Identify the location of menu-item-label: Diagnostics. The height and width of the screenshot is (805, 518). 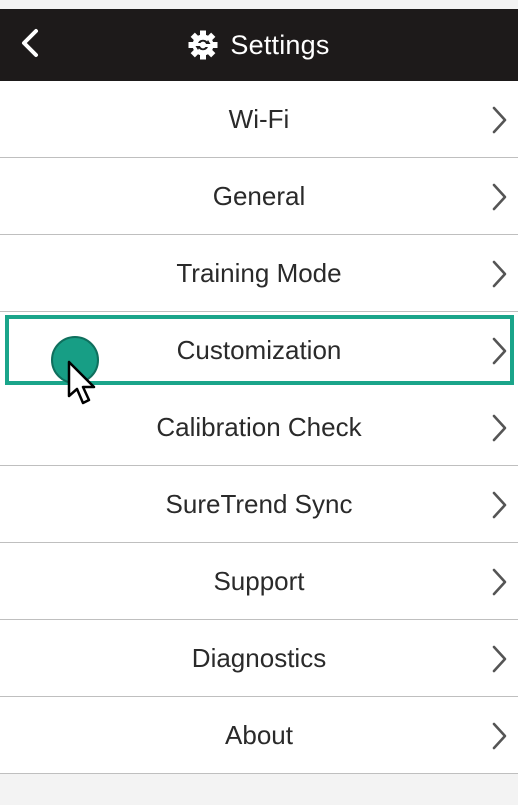
(259, 658).